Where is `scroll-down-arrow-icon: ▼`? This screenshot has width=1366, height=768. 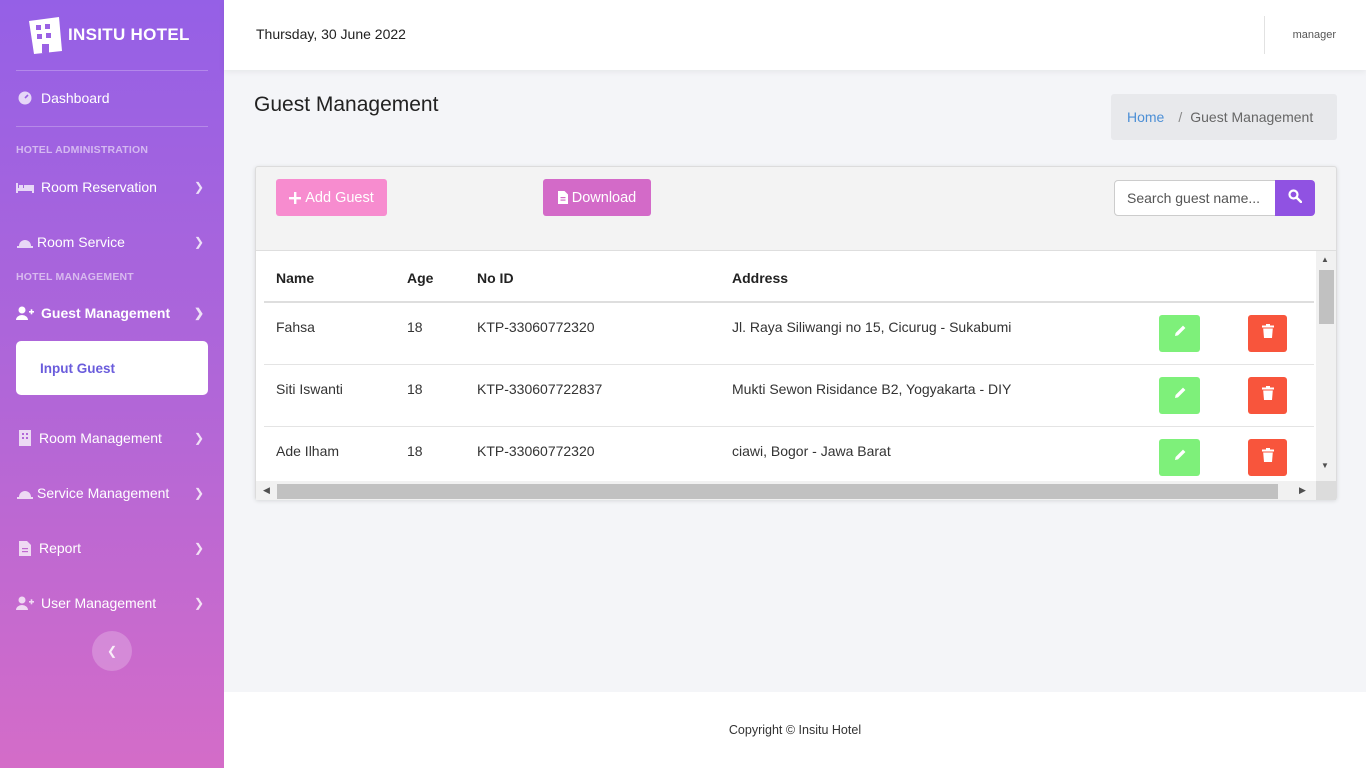 scroll-down-arrow-icon: ▼ is located at coordinates (1325, 465).